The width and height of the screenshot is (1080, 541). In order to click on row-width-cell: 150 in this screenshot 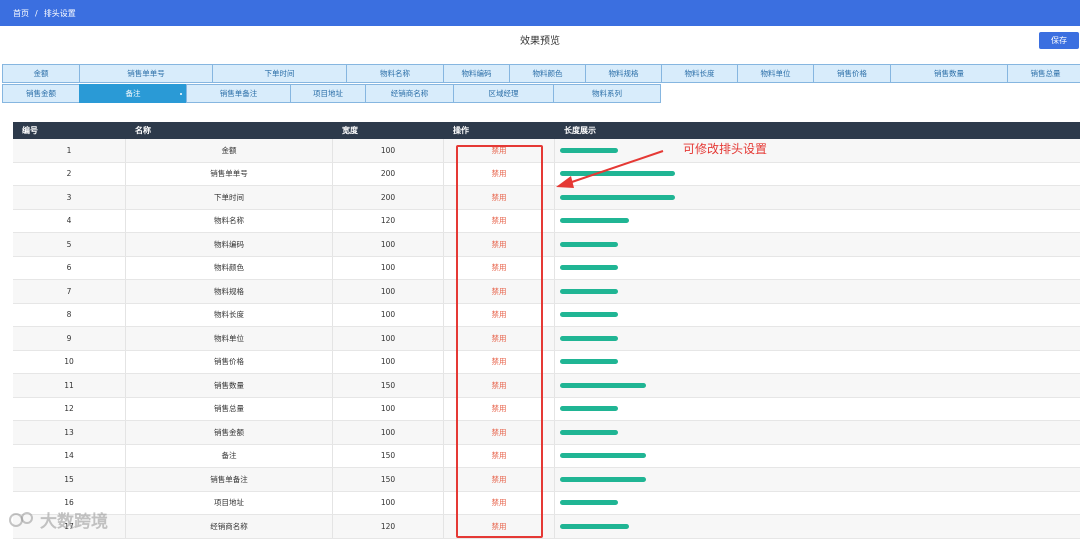, I will do `click(388, 479)`.